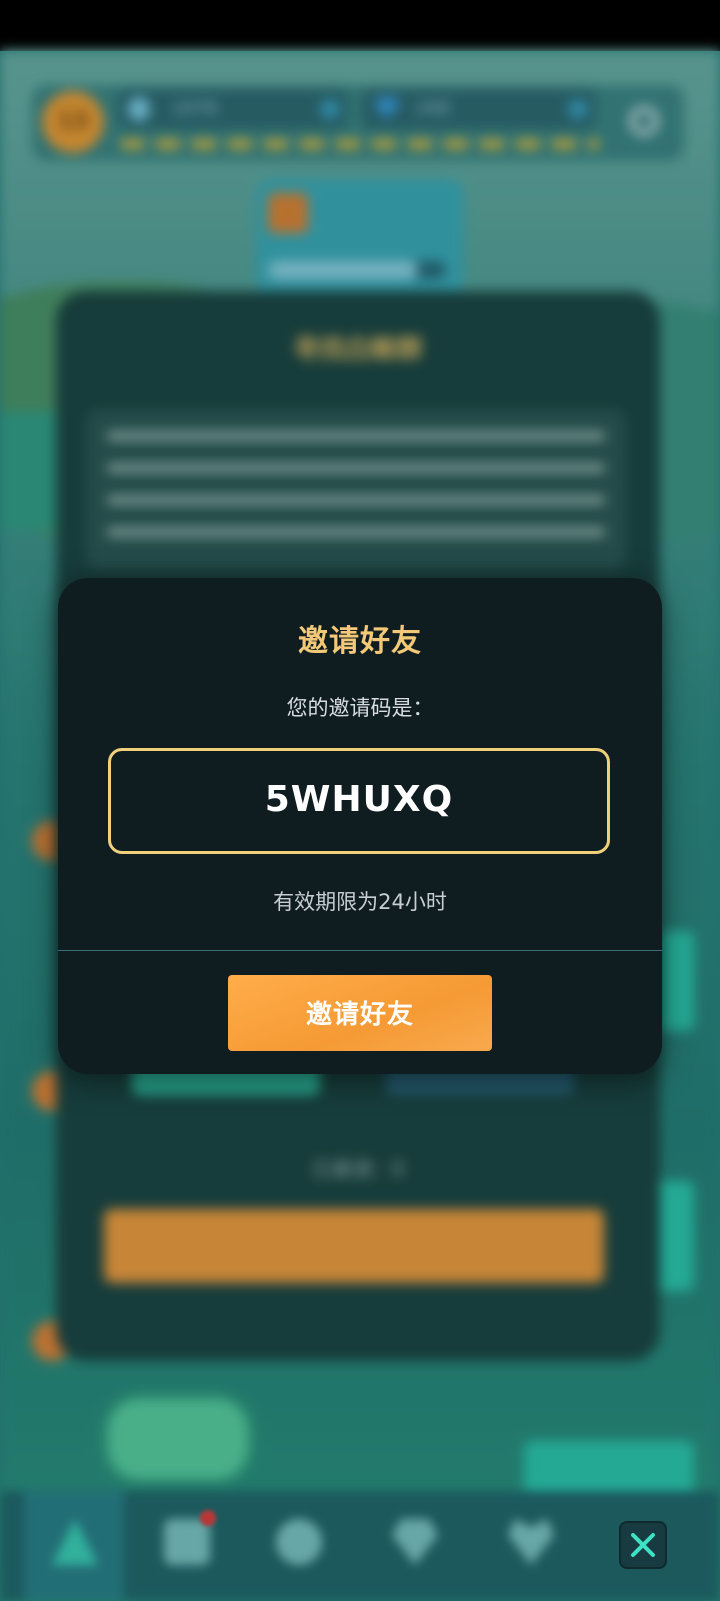 The width and height of the screenshot is (720, 1601). I want to click on close-icon, so click(643, 1545).